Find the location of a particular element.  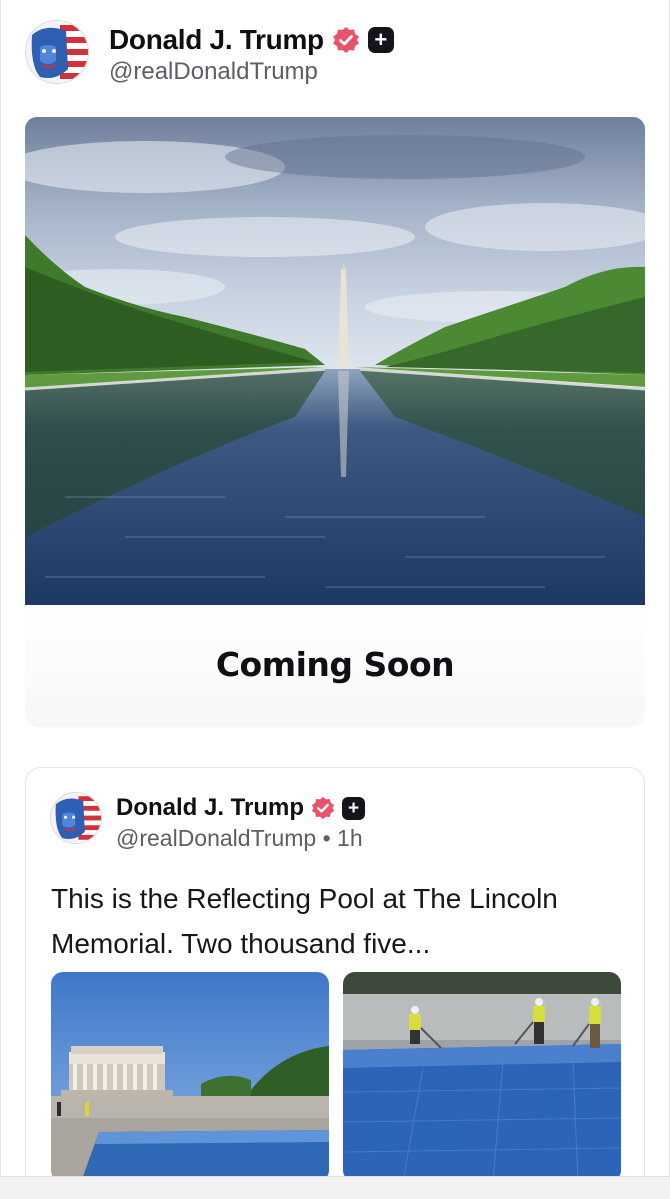

quoted-name-row: Donald J. Trump + is located at coordinates (241, 808).